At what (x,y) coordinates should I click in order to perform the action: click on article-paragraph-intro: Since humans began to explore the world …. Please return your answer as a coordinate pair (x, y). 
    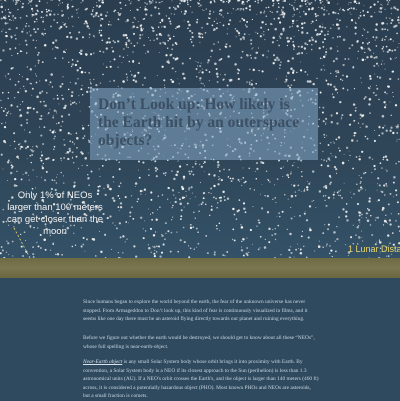
    Looking at the image, I should click on (195, 311).